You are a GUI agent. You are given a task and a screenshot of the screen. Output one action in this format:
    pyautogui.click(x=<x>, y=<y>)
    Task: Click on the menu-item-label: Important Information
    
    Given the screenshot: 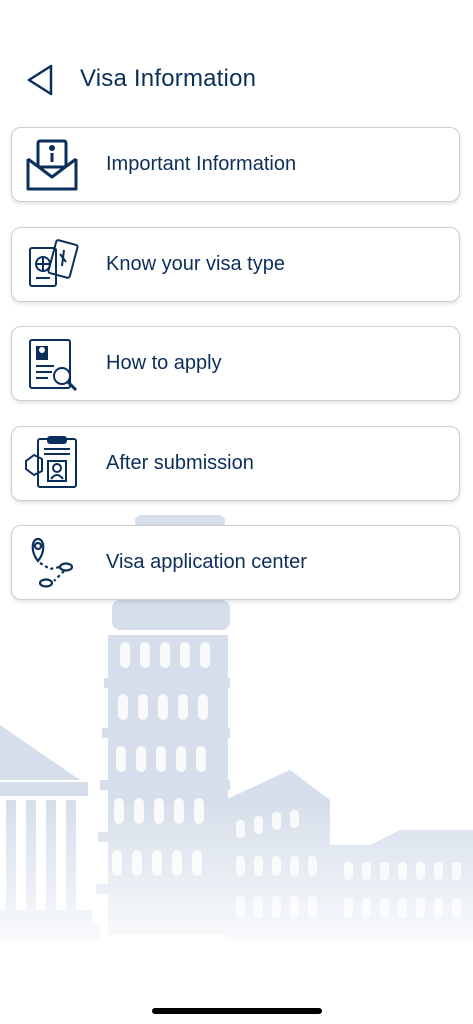 What is the action you would take?
    pyautogui.click(x=201, y=164)
    